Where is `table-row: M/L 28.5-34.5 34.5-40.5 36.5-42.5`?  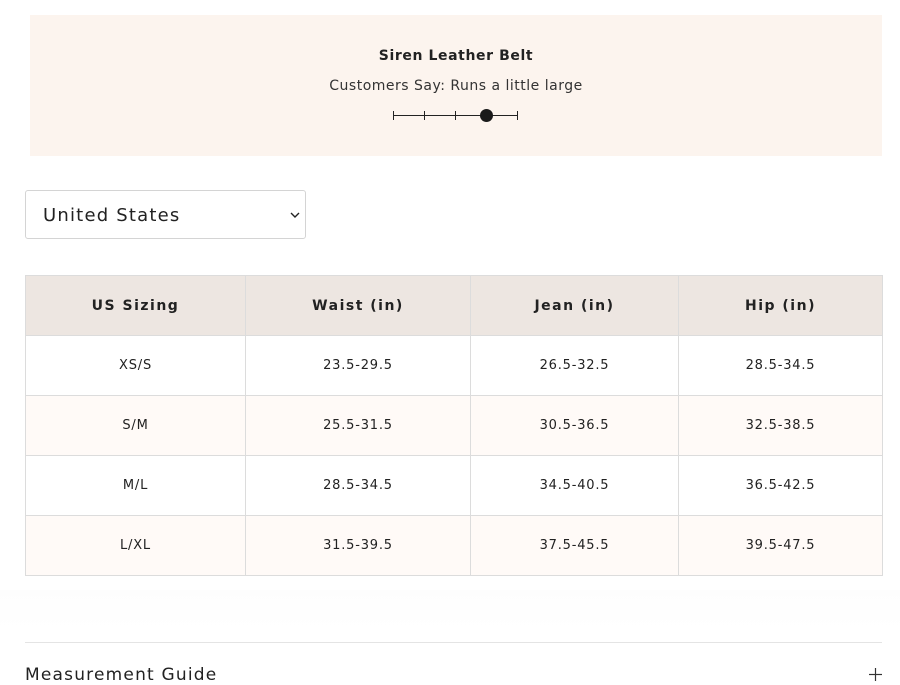 table-row: M/L 28.5-34.5 34.5-40.5 36.5-42.5 is located at coordinates (454, 485).